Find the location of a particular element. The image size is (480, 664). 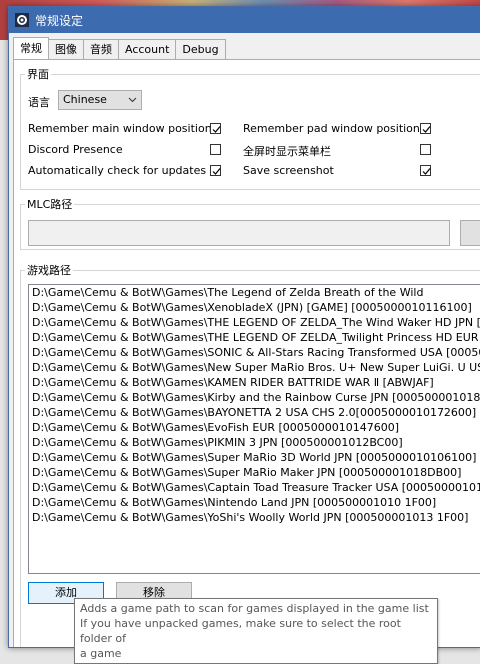

gear-icon is located at coordinates (22, 20).